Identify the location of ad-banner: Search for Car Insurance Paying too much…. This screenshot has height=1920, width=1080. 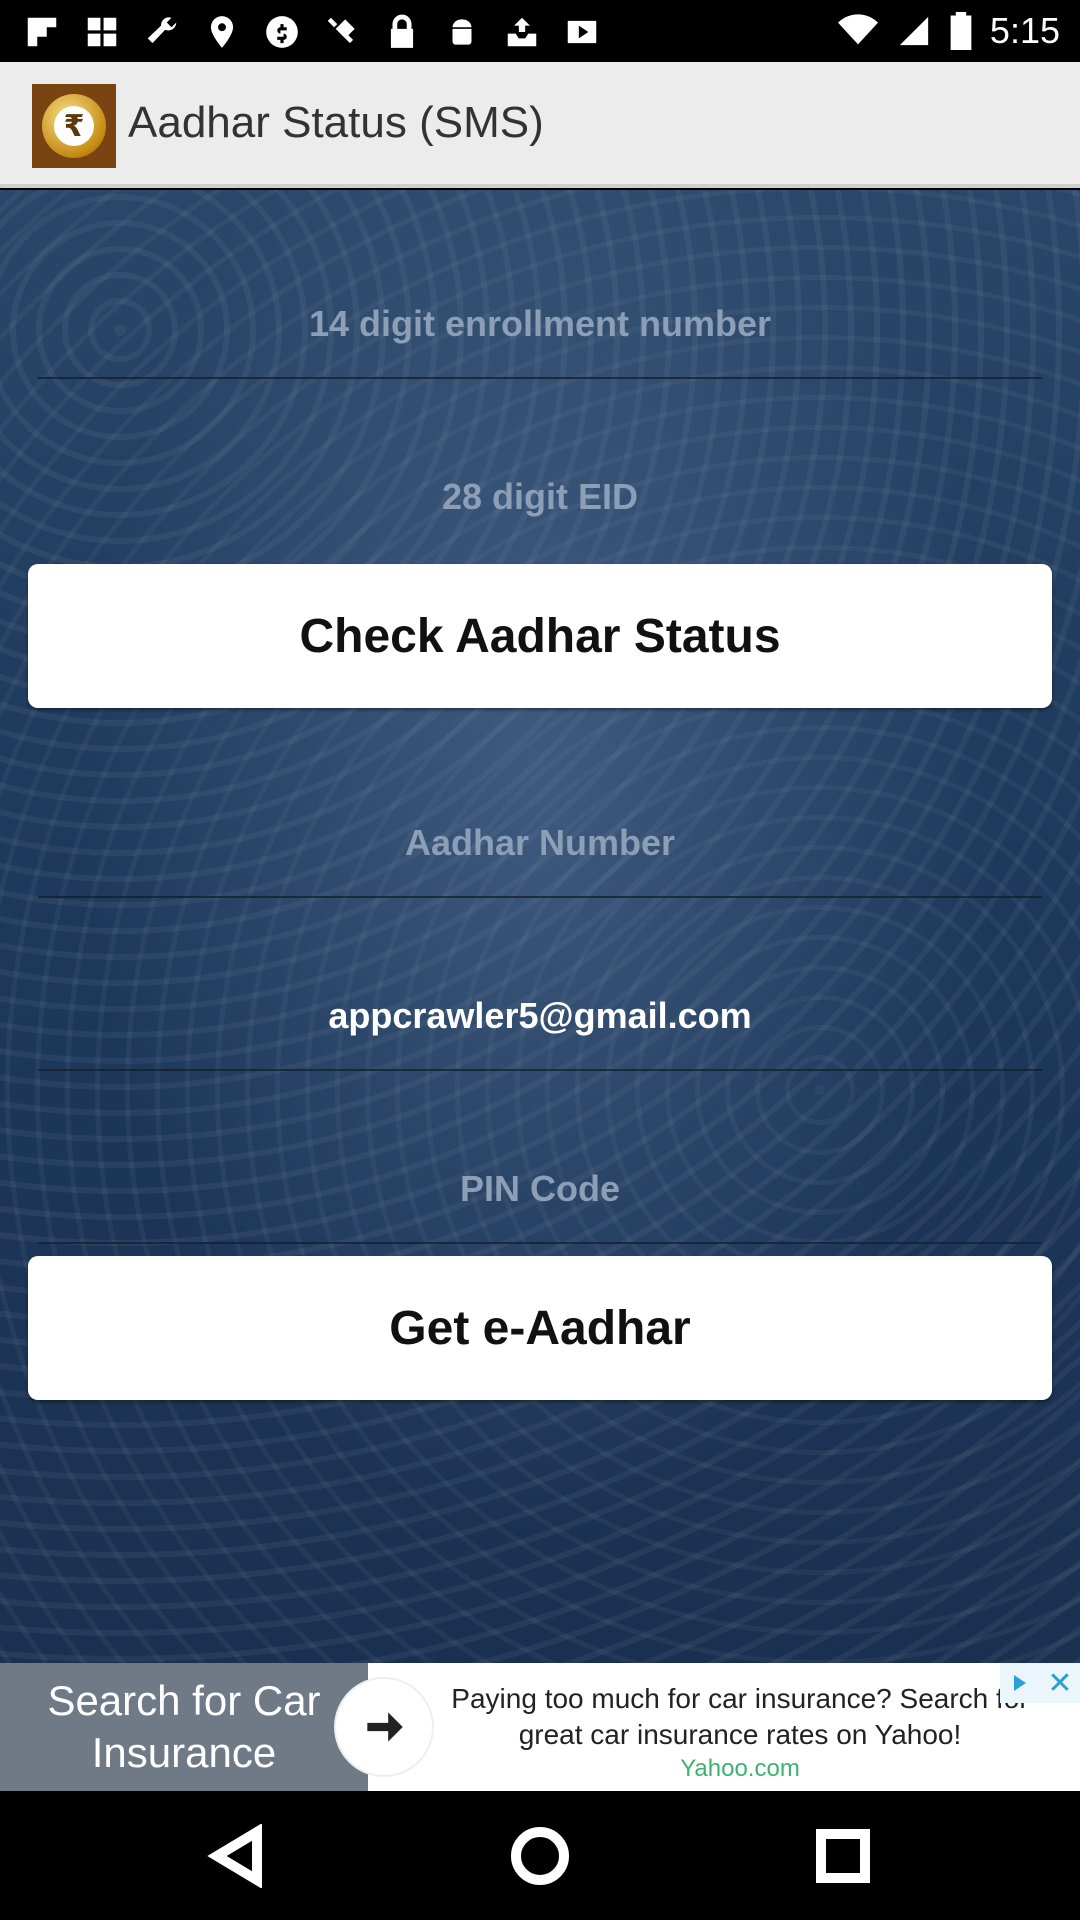
(540, 1727).